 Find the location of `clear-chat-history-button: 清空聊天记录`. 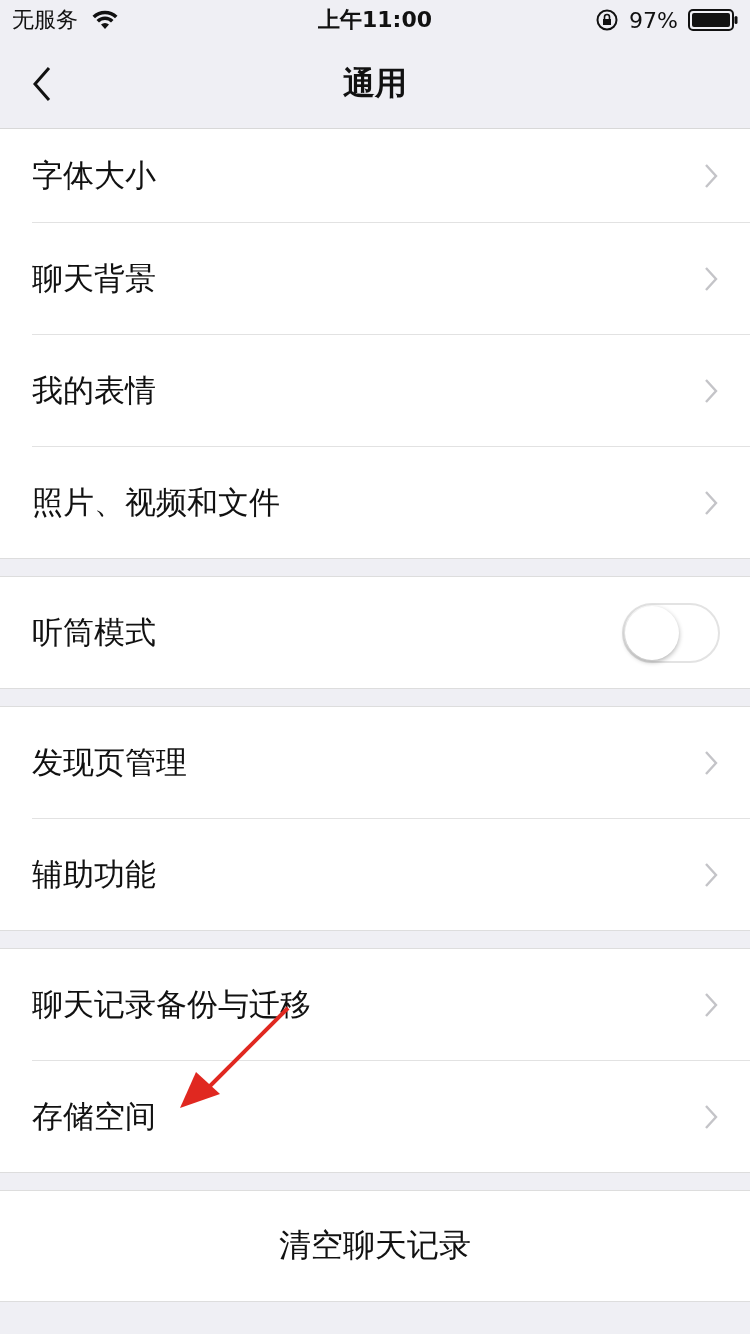

clear-chat-history-button: 清空聊天记录 is located at coordinates (375, 1246).